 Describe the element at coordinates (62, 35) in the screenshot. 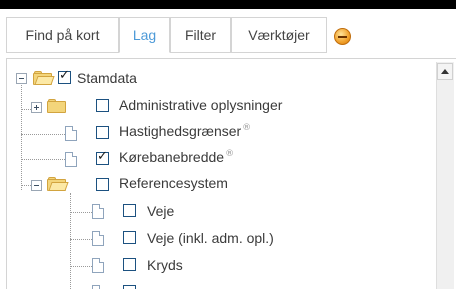

I see `tab-find-paa-kort: Find på kort` at that location.